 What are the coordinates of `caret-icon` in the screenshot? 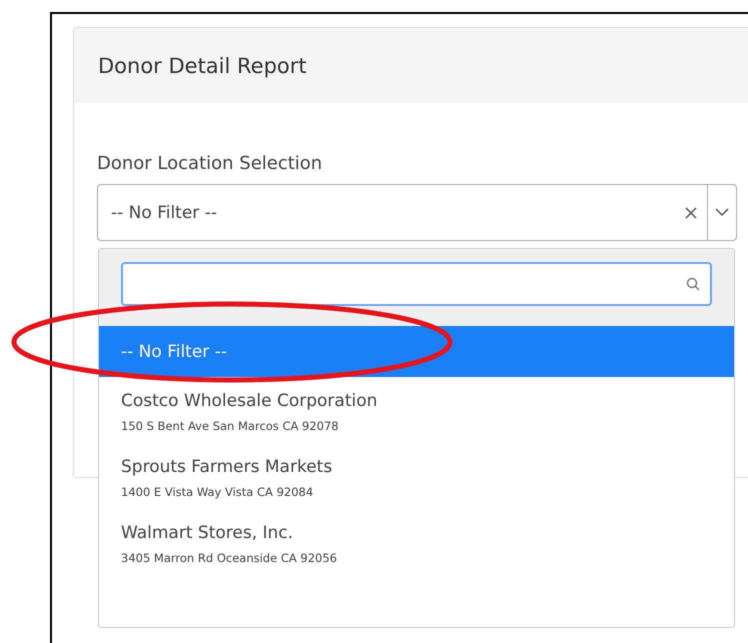 It's located at (722, 212).